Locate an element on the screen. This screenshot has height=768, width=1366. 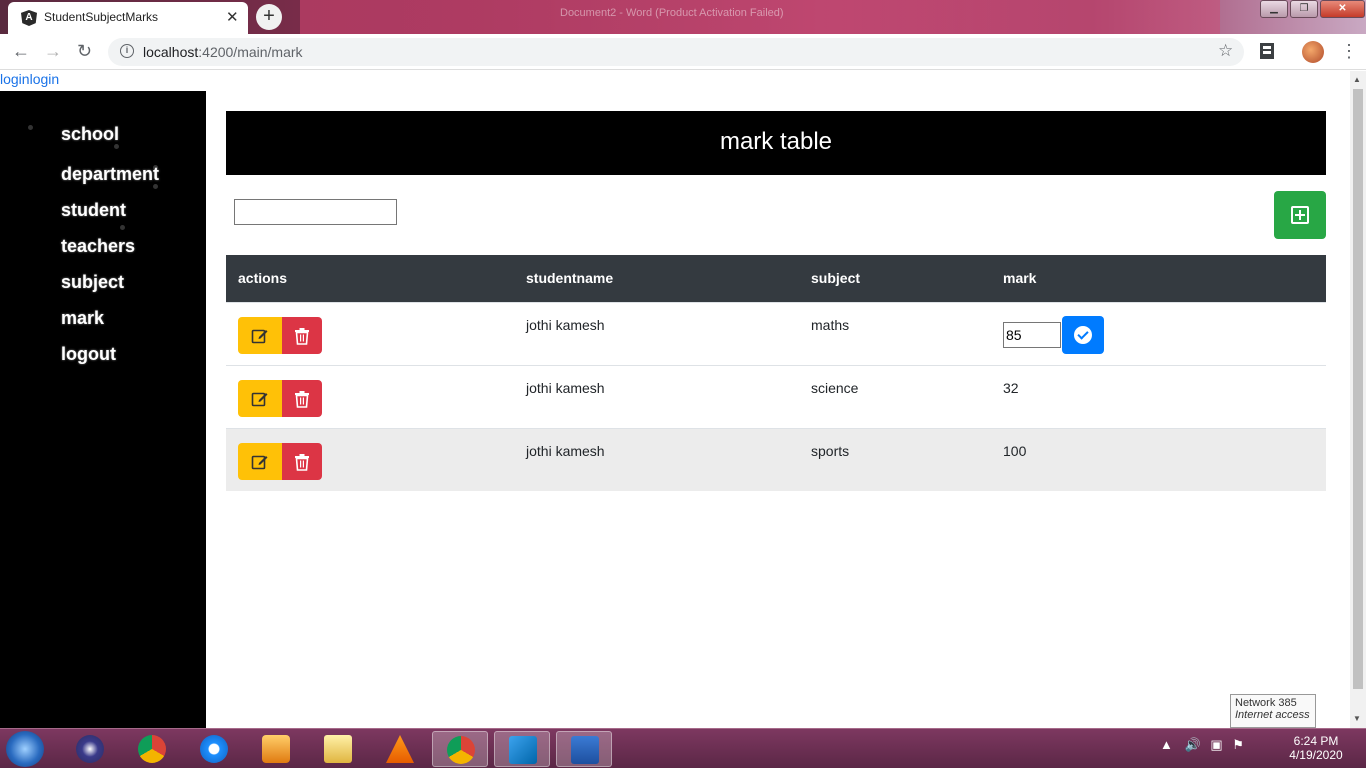
maximize-button: ❐ is located at coordinates (1304, 9).